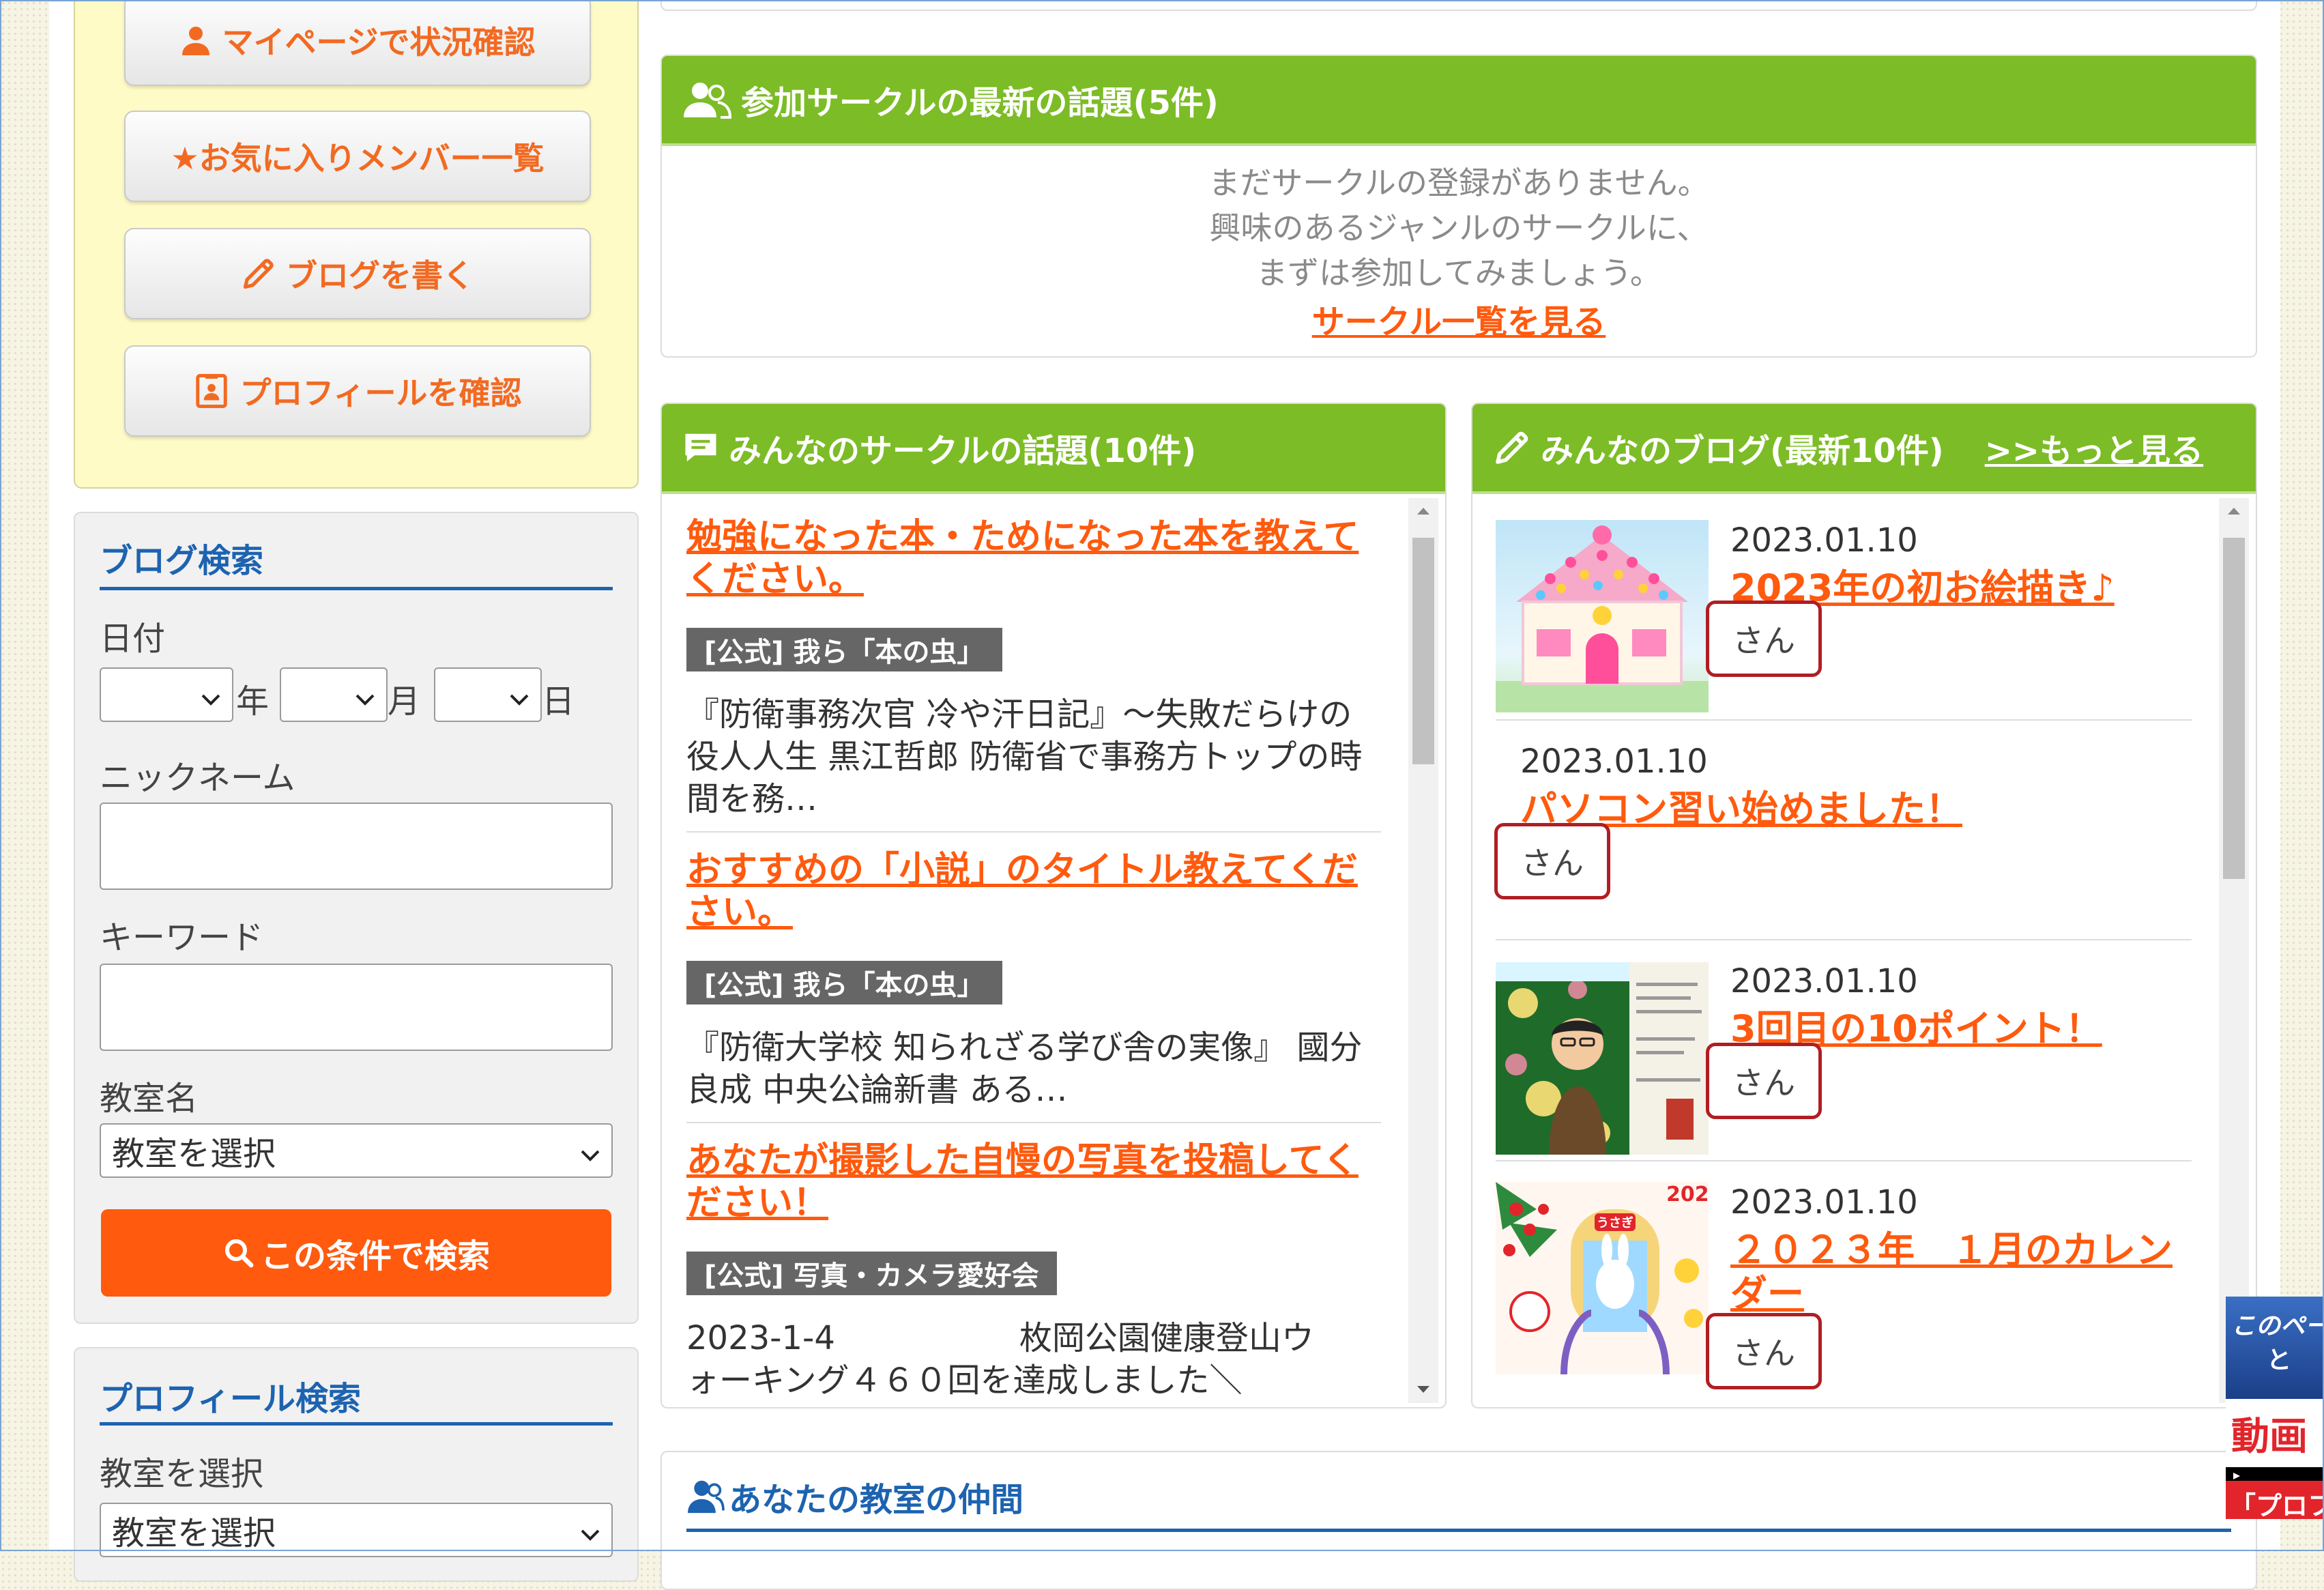 The image size is (2324, 1590). I want to click on blog-author-1: さん, so click(1764, 639).